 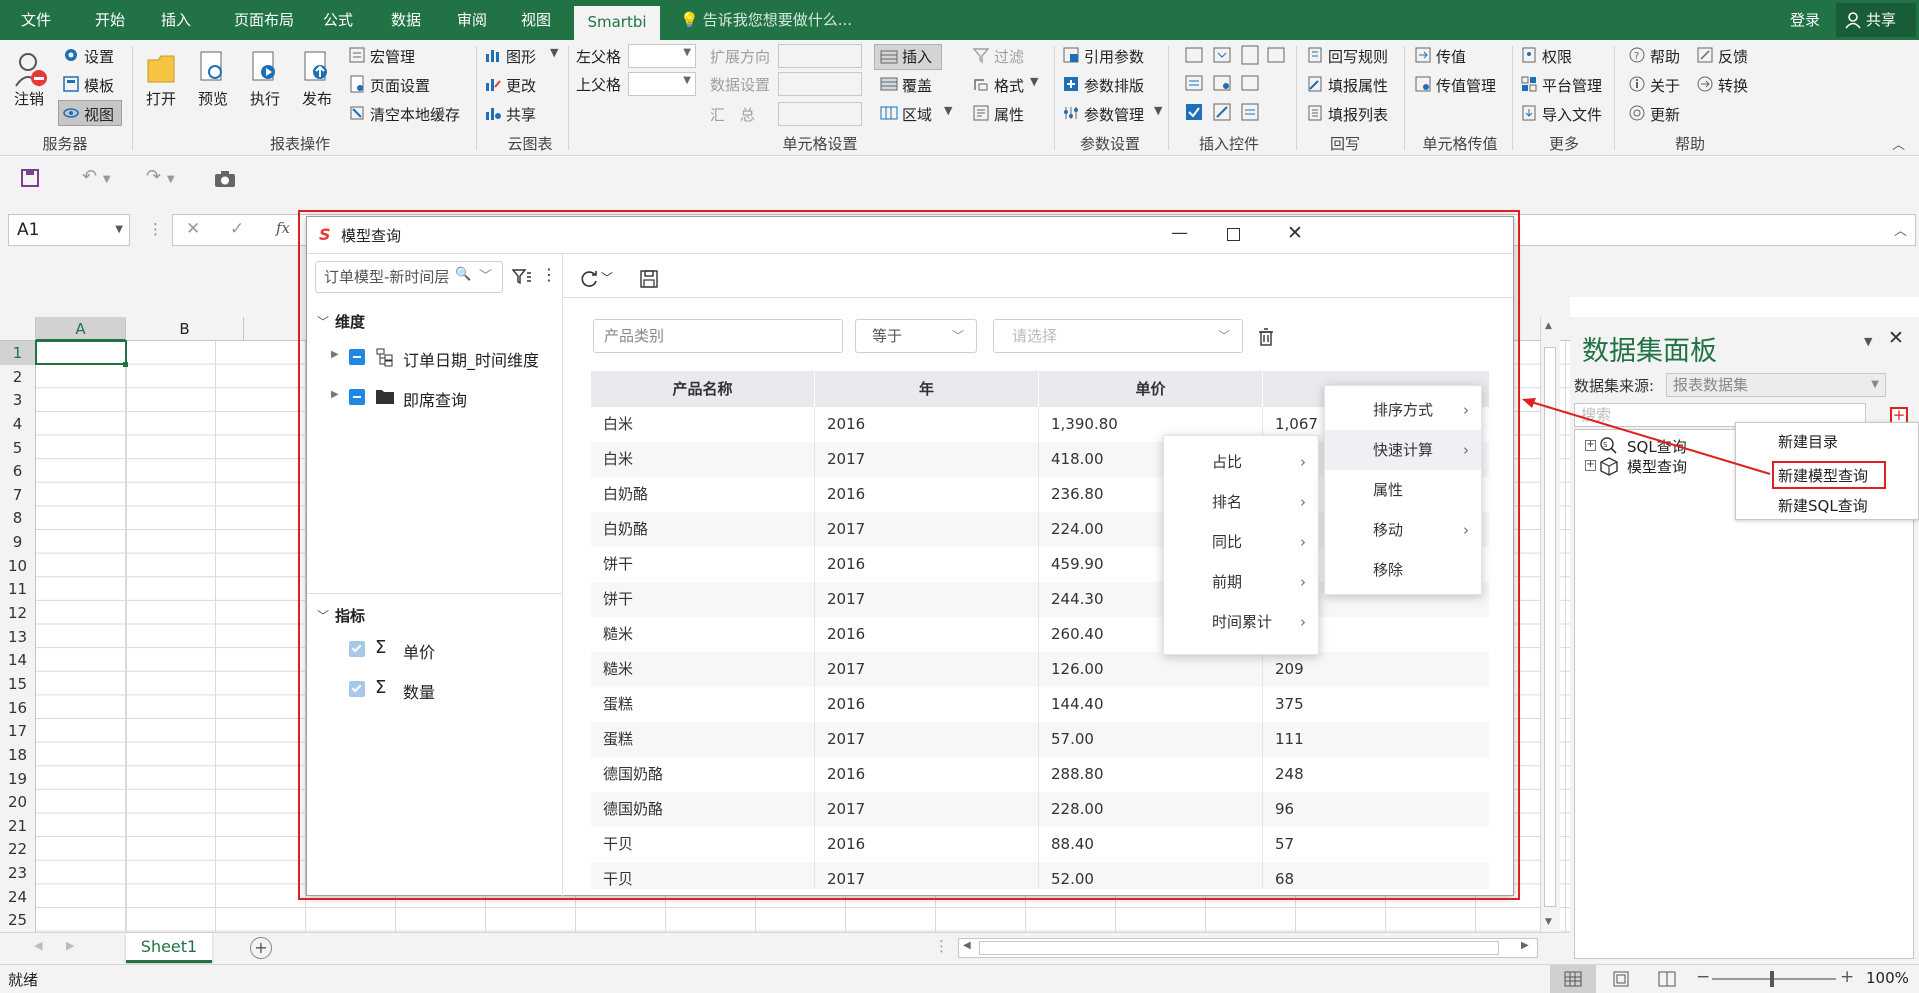 What do you see at coordinates (81, 352) in the screenshot?
I see `active-cell-a1` at bounding box center [81, 352].